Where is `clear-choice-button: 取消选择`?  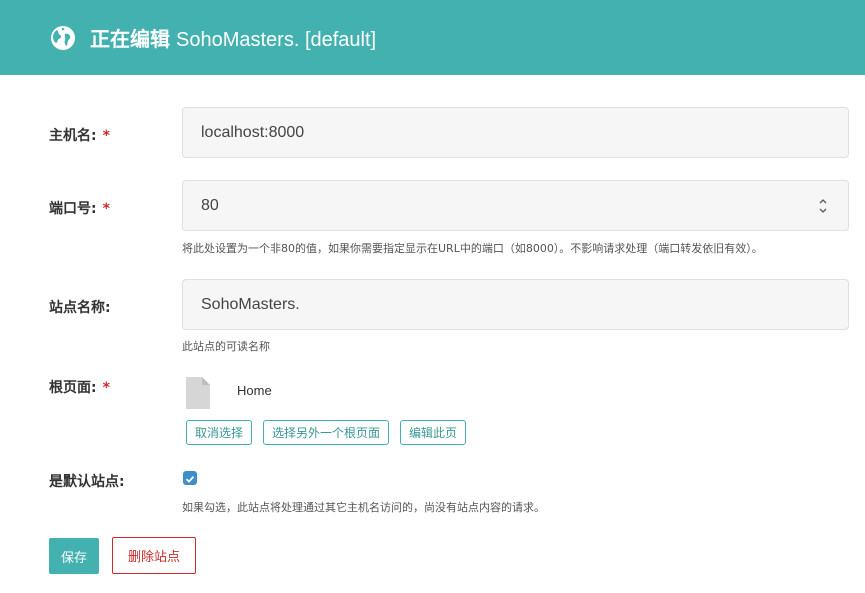
clear-choice-button: 取消选择 is located at coordinates (219, 432).